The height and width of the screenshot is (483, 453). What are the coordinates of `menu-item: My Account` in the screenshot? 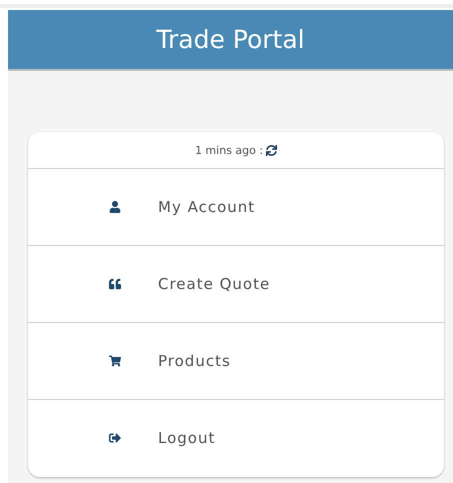 It's located at (236, 207).